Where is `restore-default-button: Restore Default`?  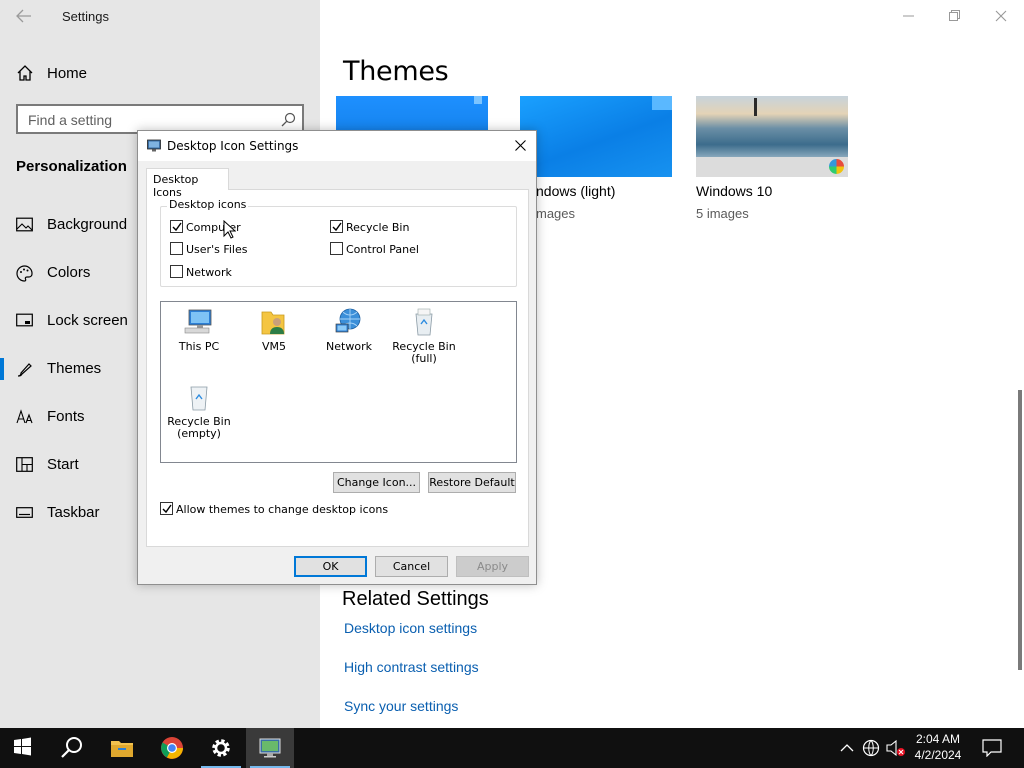 restore-default-button: Restore Default is located at coordinates (472, 482).